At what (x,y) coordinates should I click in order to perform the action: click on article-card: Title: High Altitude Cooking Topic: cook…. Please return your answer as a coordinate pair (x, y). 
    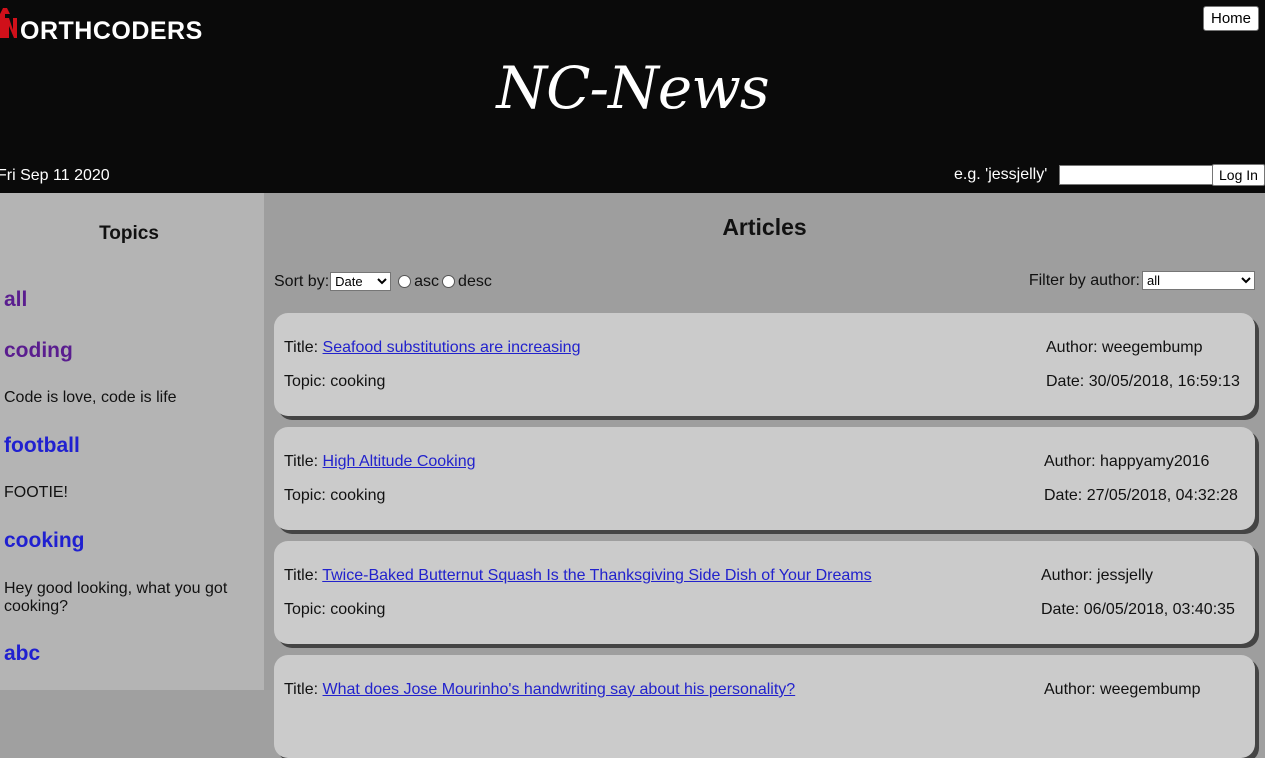
    Looking at the image, I should click on (764, 478).